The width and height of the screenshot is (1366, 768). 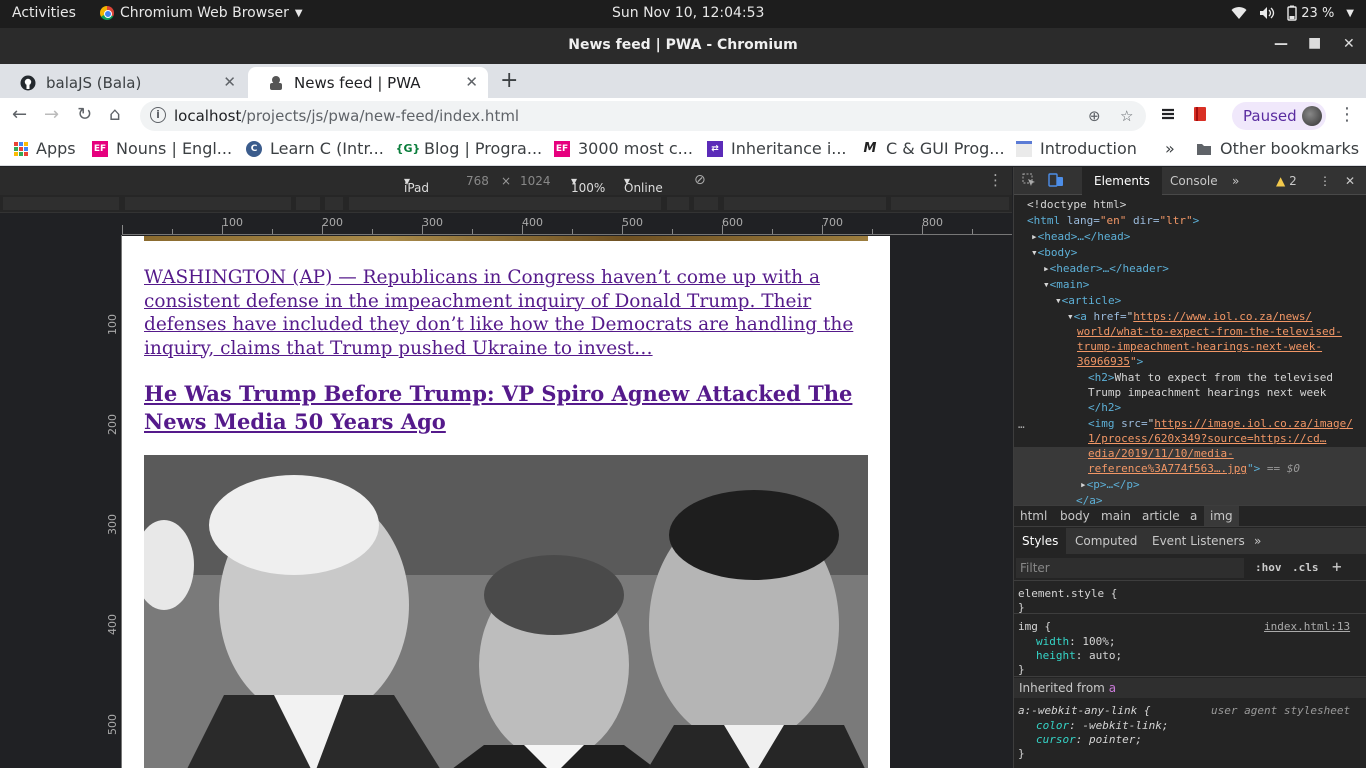 I want to click on bookmark-introduction: Introduction, so click(x=1076, y=148).